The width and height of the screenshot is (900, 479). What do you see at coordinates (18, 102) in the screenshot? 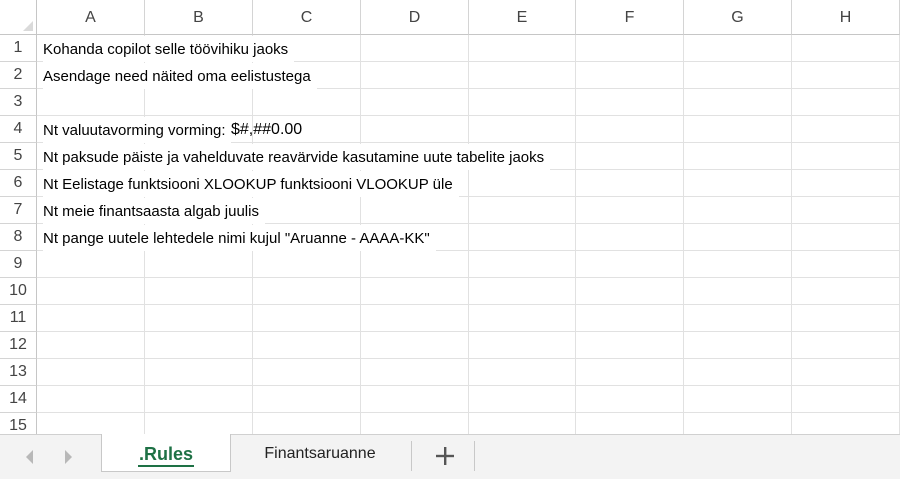
I see `row-header-3: 3` at bounding box center [18, 102].